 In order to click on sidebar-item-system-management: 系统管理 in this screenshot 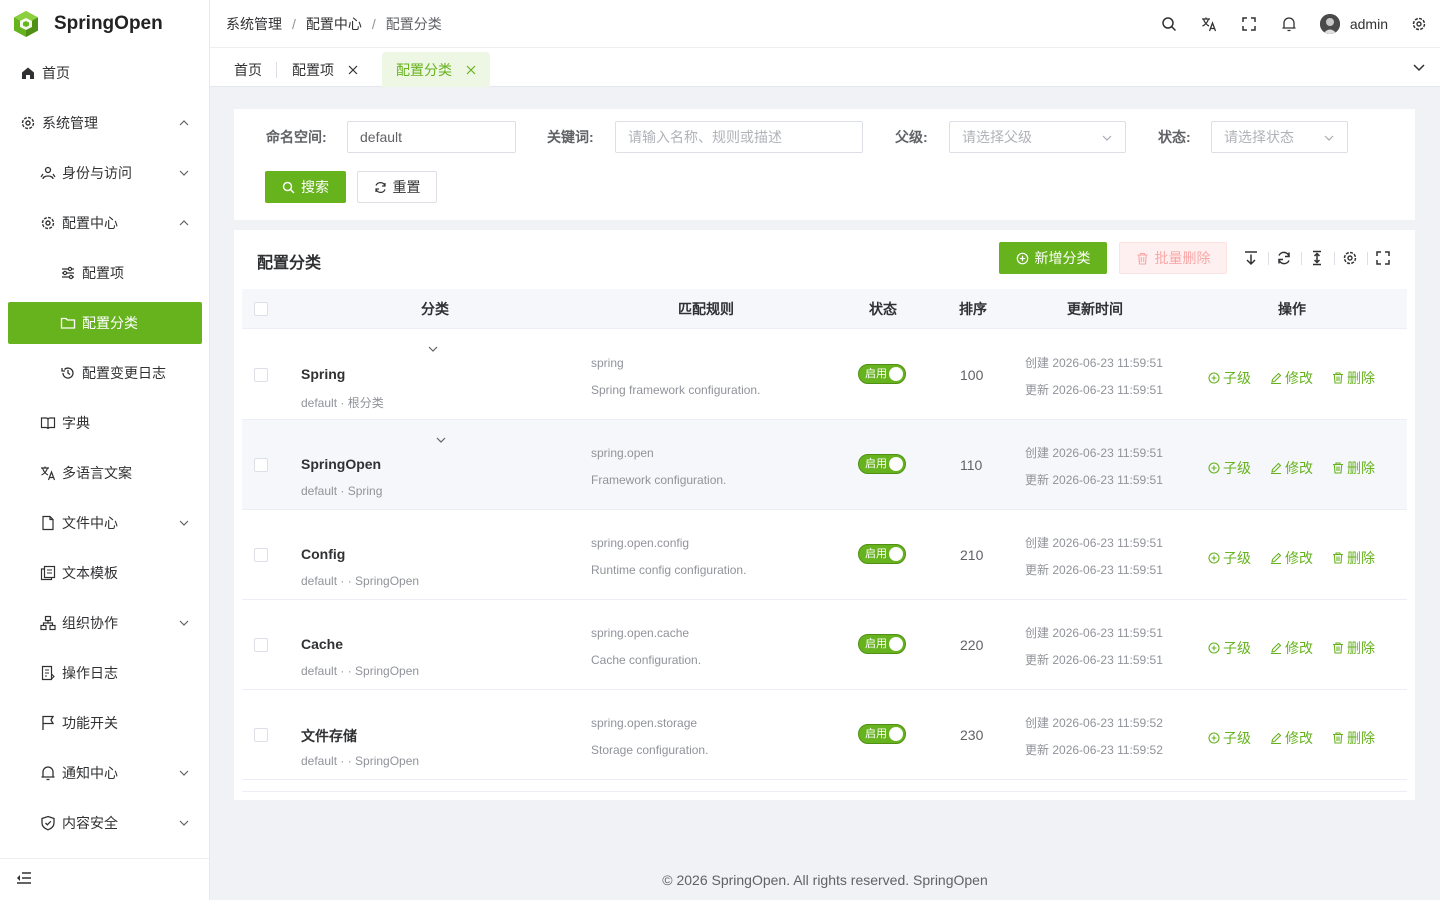, I will do `click(105, 123)`.